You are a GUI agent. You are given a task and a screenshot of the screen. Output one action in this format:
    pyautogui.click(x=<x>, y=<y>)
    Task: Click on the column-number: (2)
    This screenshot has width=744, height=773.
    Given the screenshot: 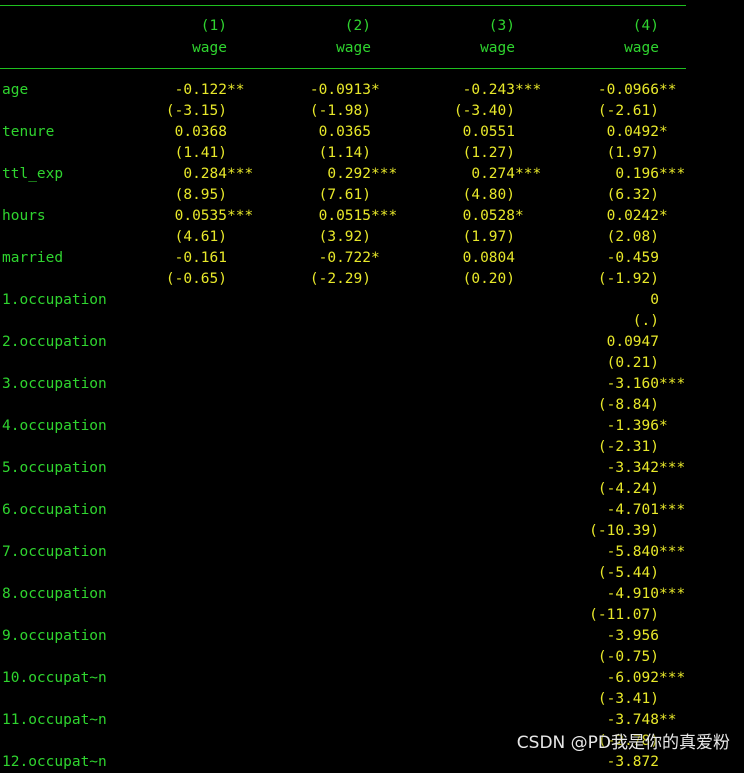 What is the action you would take?
    pyautogui.click(x=357, y=26)
    